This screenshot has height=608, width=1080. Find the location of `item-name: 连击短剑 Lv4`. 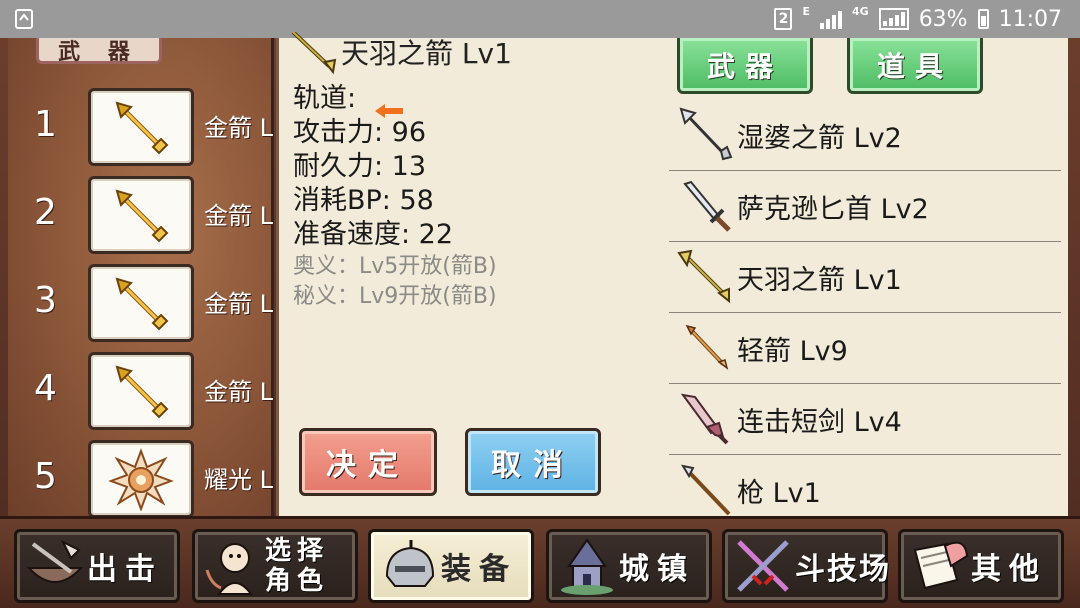

item-name: 连击短剑 Lv4 is located at coordinates (819, 422).